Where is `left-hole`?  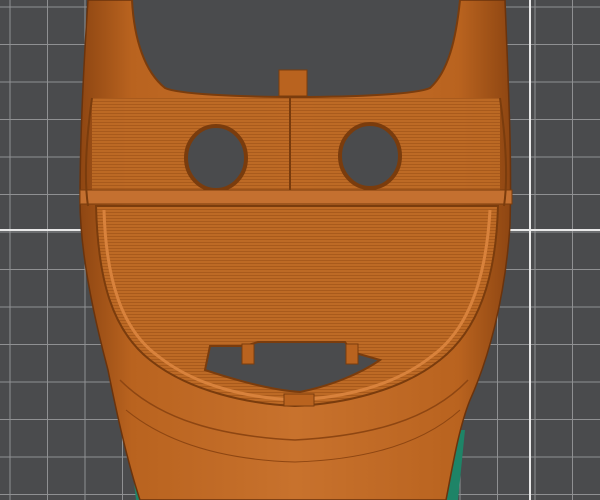
left-hole is located at coordinates (216, 158).